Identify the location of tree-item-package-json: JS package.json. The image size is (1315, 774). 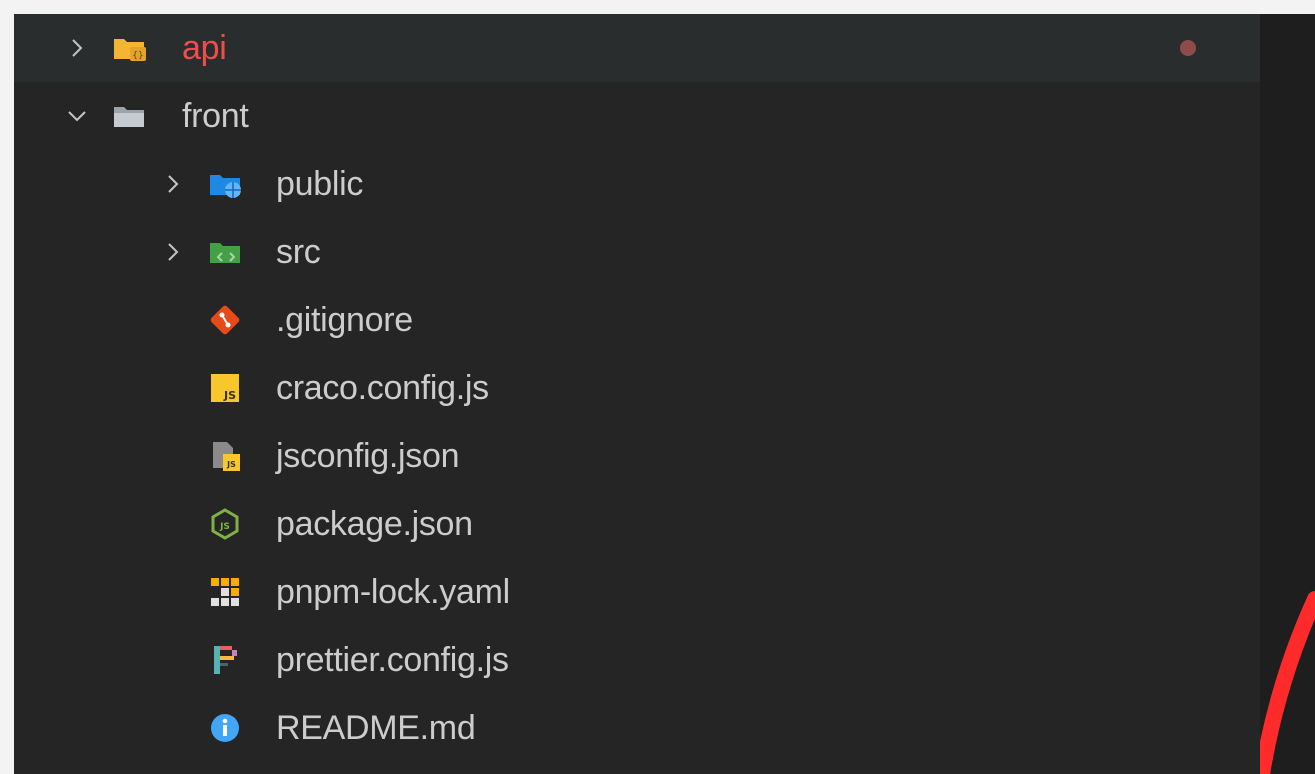
(637, 524).